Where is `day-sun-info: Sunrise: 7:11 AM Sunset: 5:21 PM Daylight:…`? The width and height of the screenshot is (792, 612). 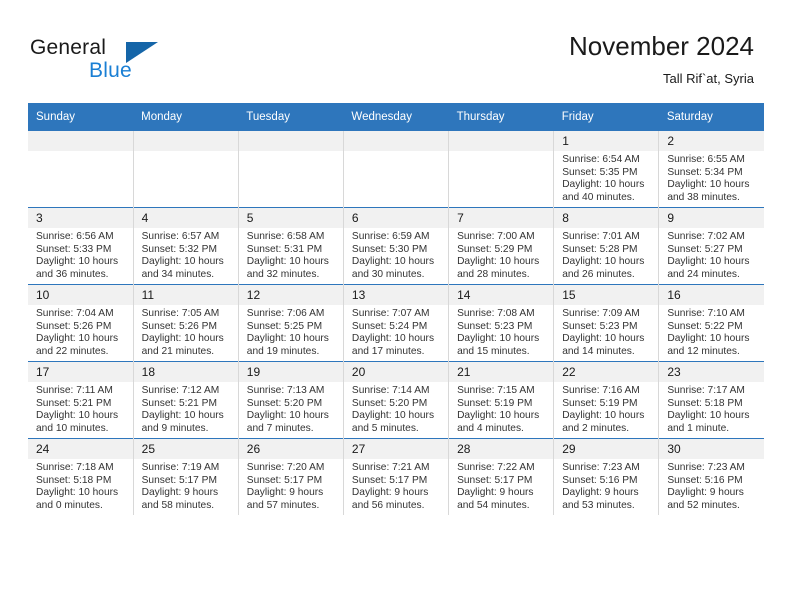 day-sun-info: Sunrise: 7:11 AM Sunset: 5:21 PM Daylight:… is located at coordinates (80, 408).